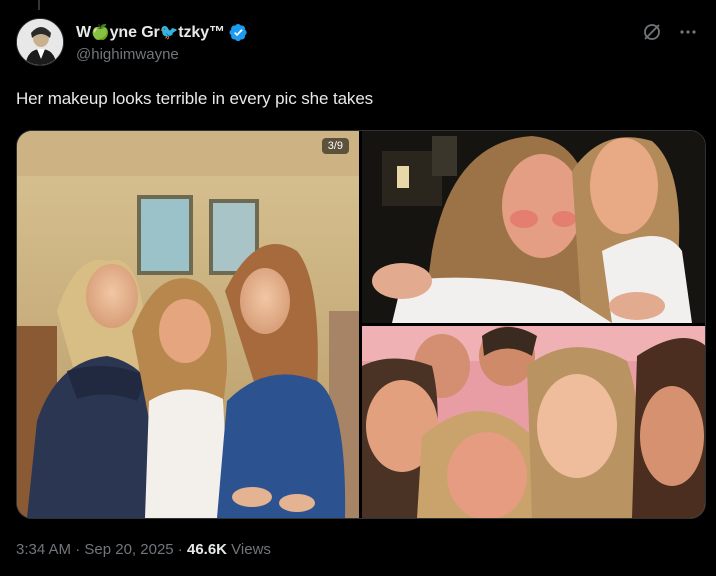  I want to click on tweet-meta: 3:34 AM · Sep 20, 2025 · 46.6K Views, so click(143, 549).